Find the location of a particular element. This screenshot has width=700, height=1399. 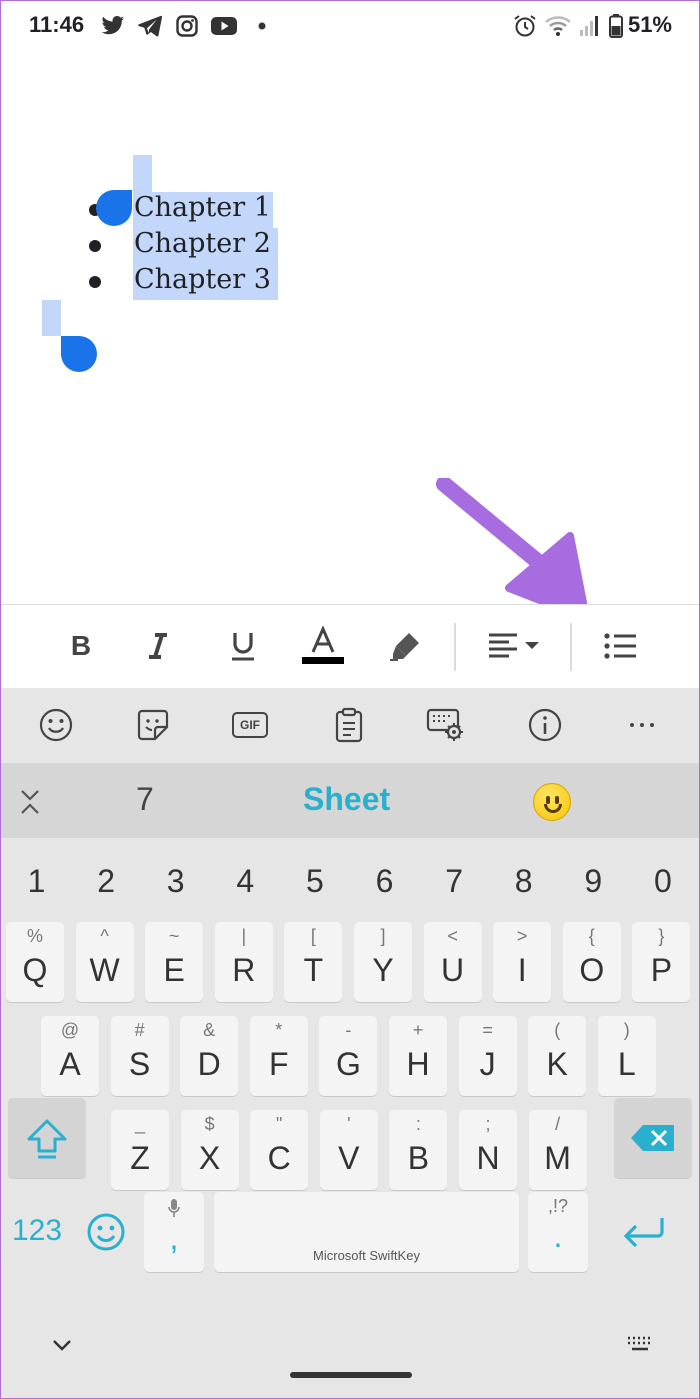

key-secondary-label: + is located at coordinates (418, 1030).